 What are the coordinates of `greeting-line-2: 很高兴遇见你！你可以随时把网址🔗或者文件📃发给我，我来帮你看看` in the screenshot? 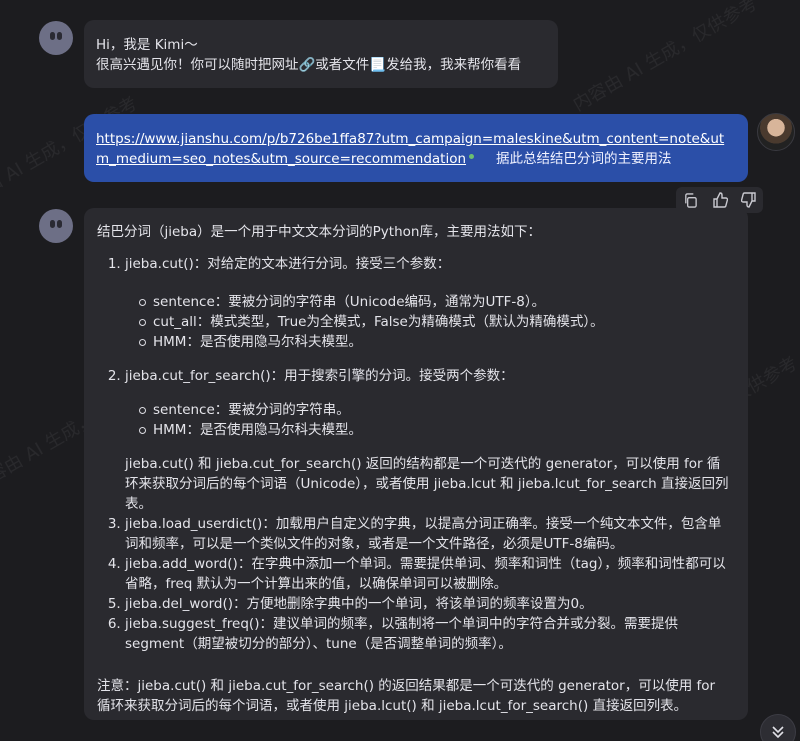 It's located at (309, 65).